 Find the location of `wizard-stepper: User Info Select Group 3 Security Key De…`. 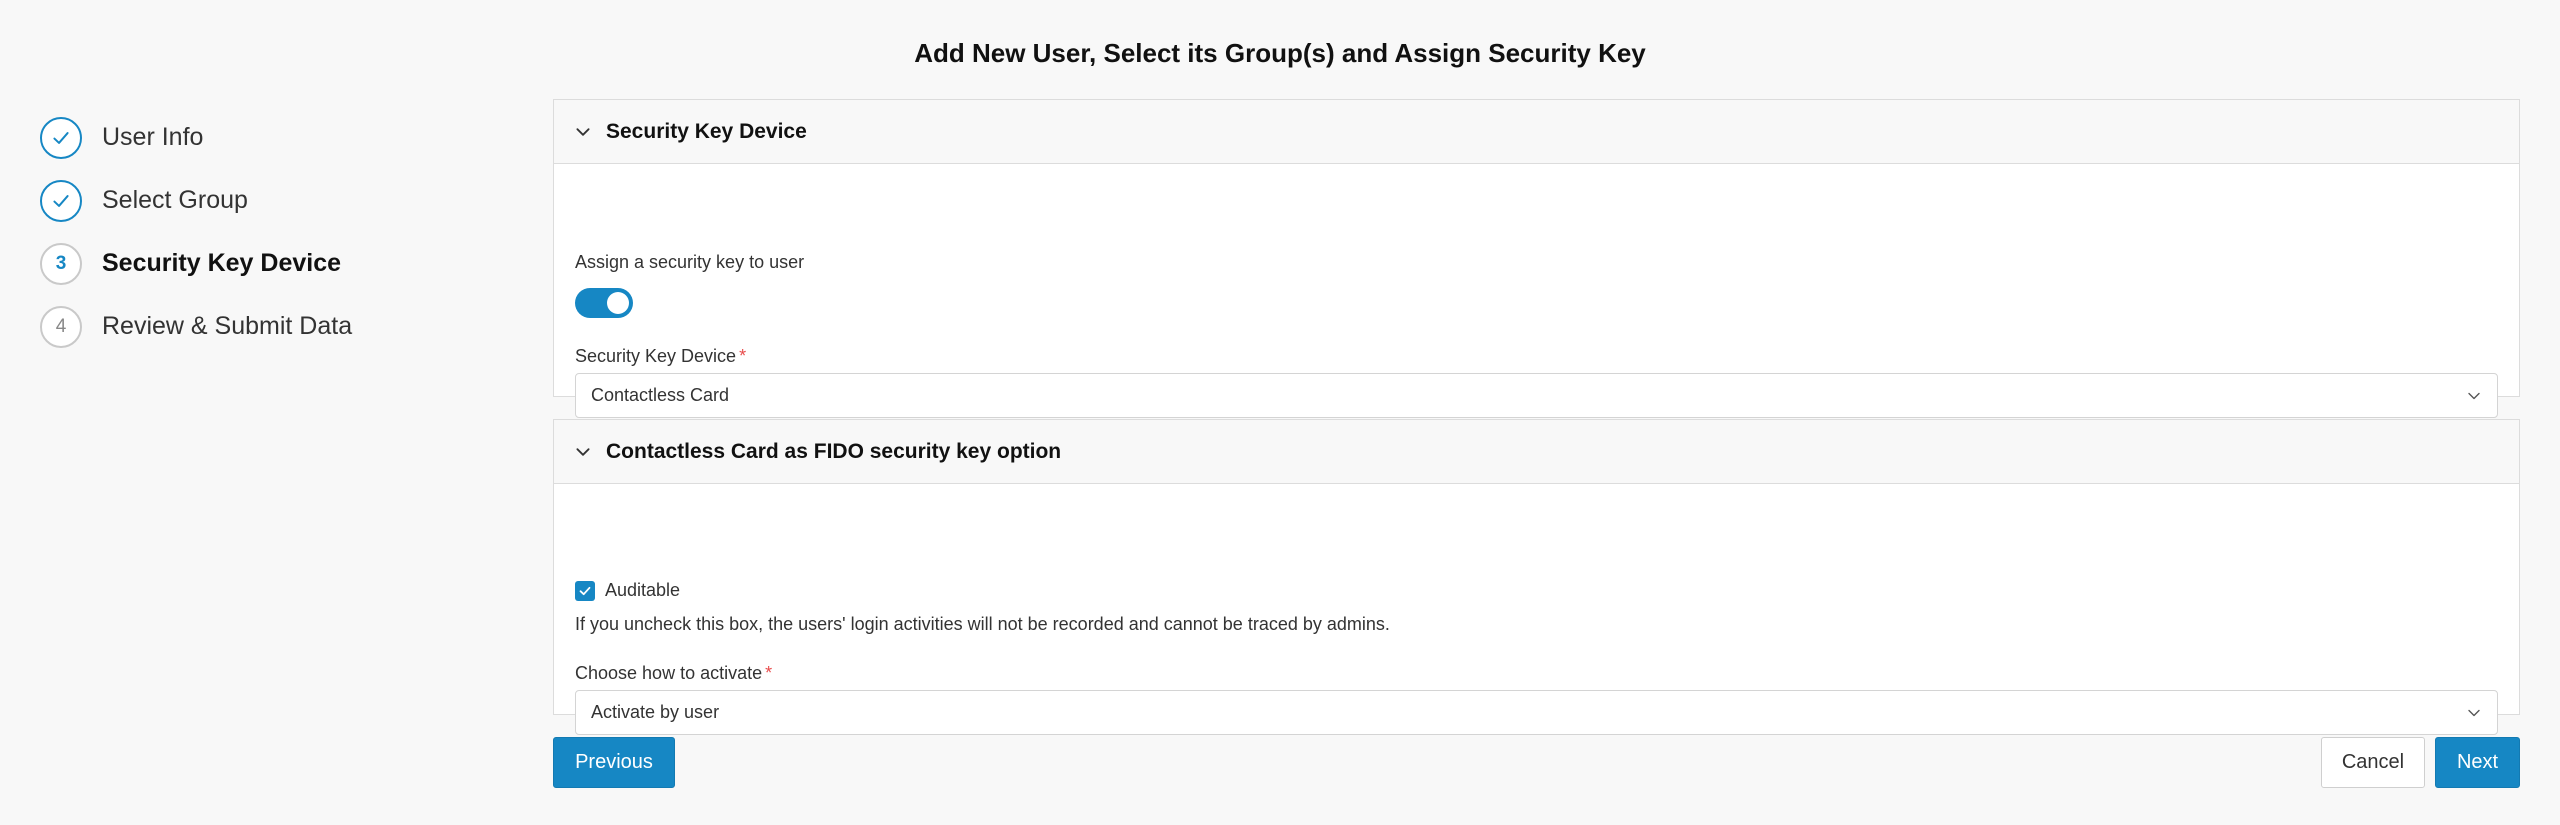

wizard-stepper: User Info Select Group 3 Security Key De… is located at coordinates (196, 232).